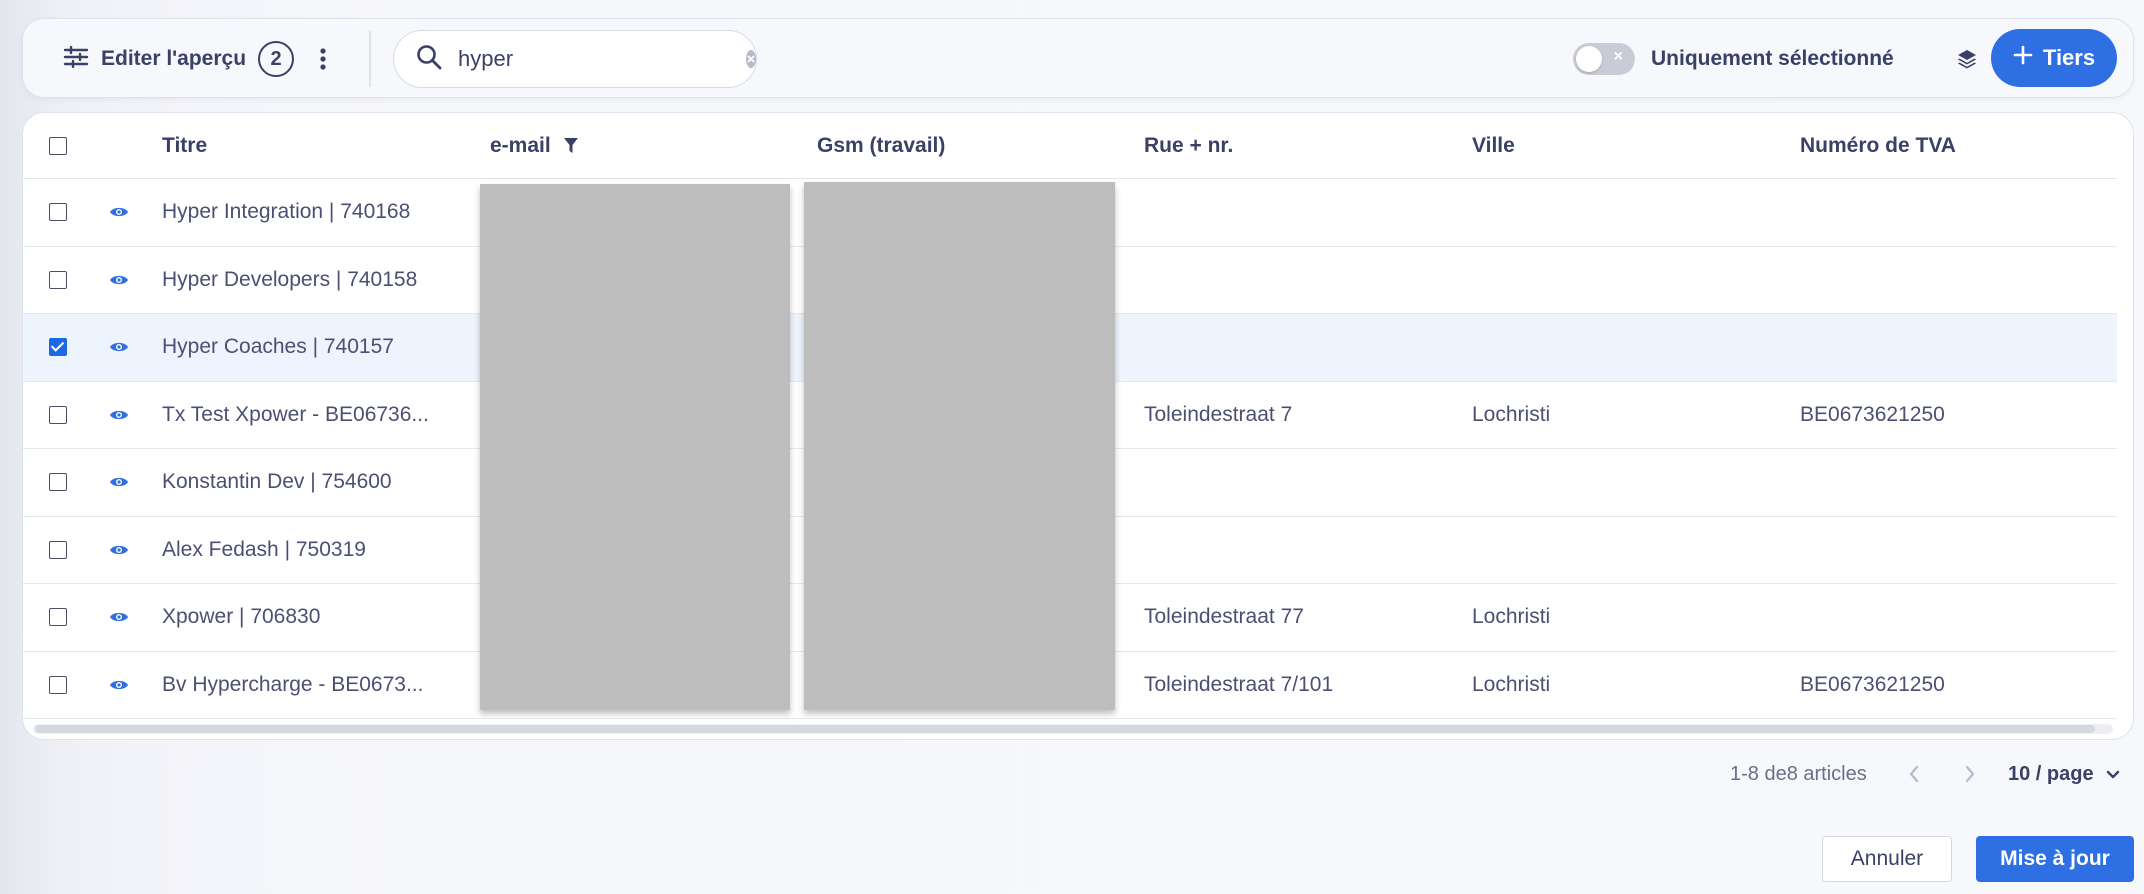  What do you see at coordinates (1772, 58) in the screenshot?
I see `only-selected-label: Uniquement sélectionné` at bounding box center [1772, 58].